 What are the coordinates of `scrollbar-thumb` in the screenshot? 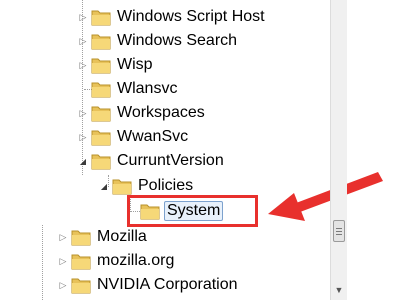 It's located at (339, 231).